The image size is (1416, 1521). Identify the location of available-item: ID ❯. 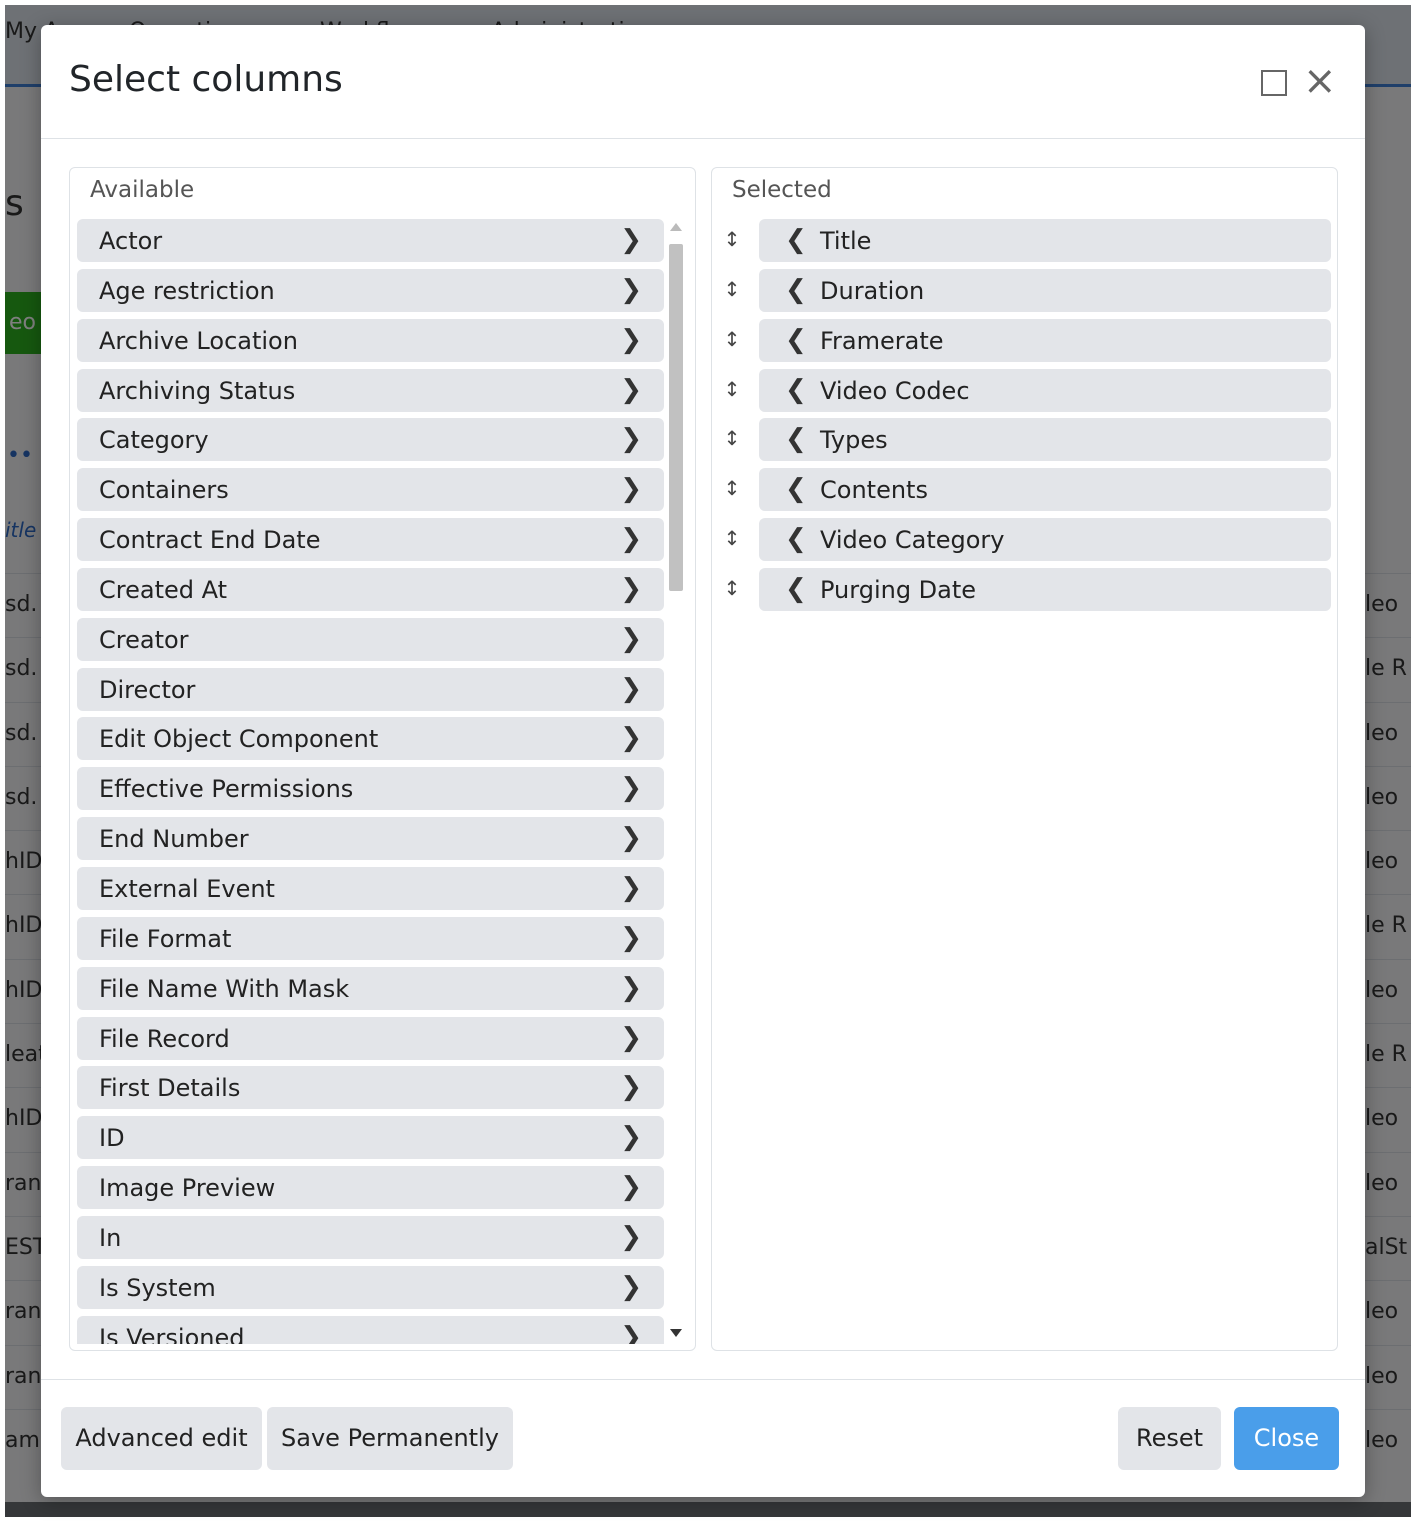
(370, 1138).